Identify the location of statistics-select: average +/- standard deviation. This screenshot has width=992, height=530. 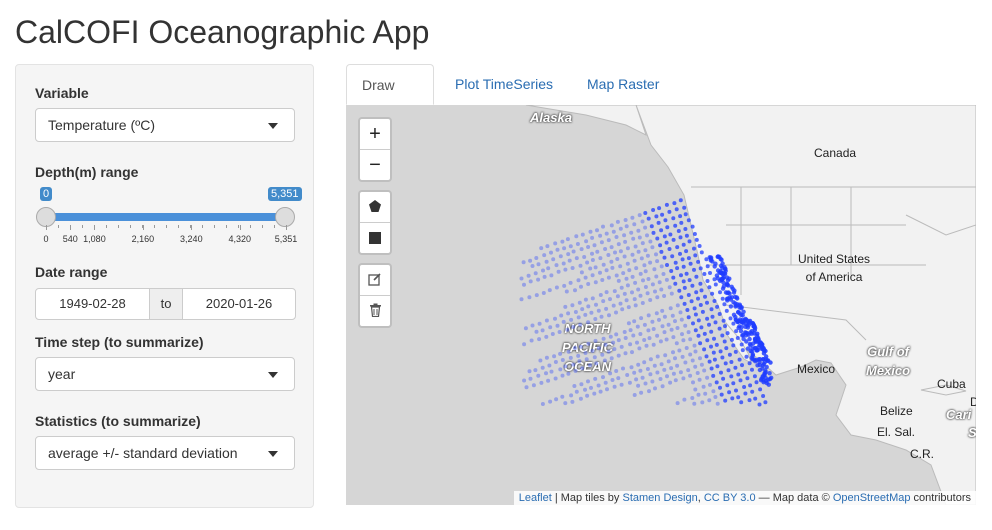
(165, 453).